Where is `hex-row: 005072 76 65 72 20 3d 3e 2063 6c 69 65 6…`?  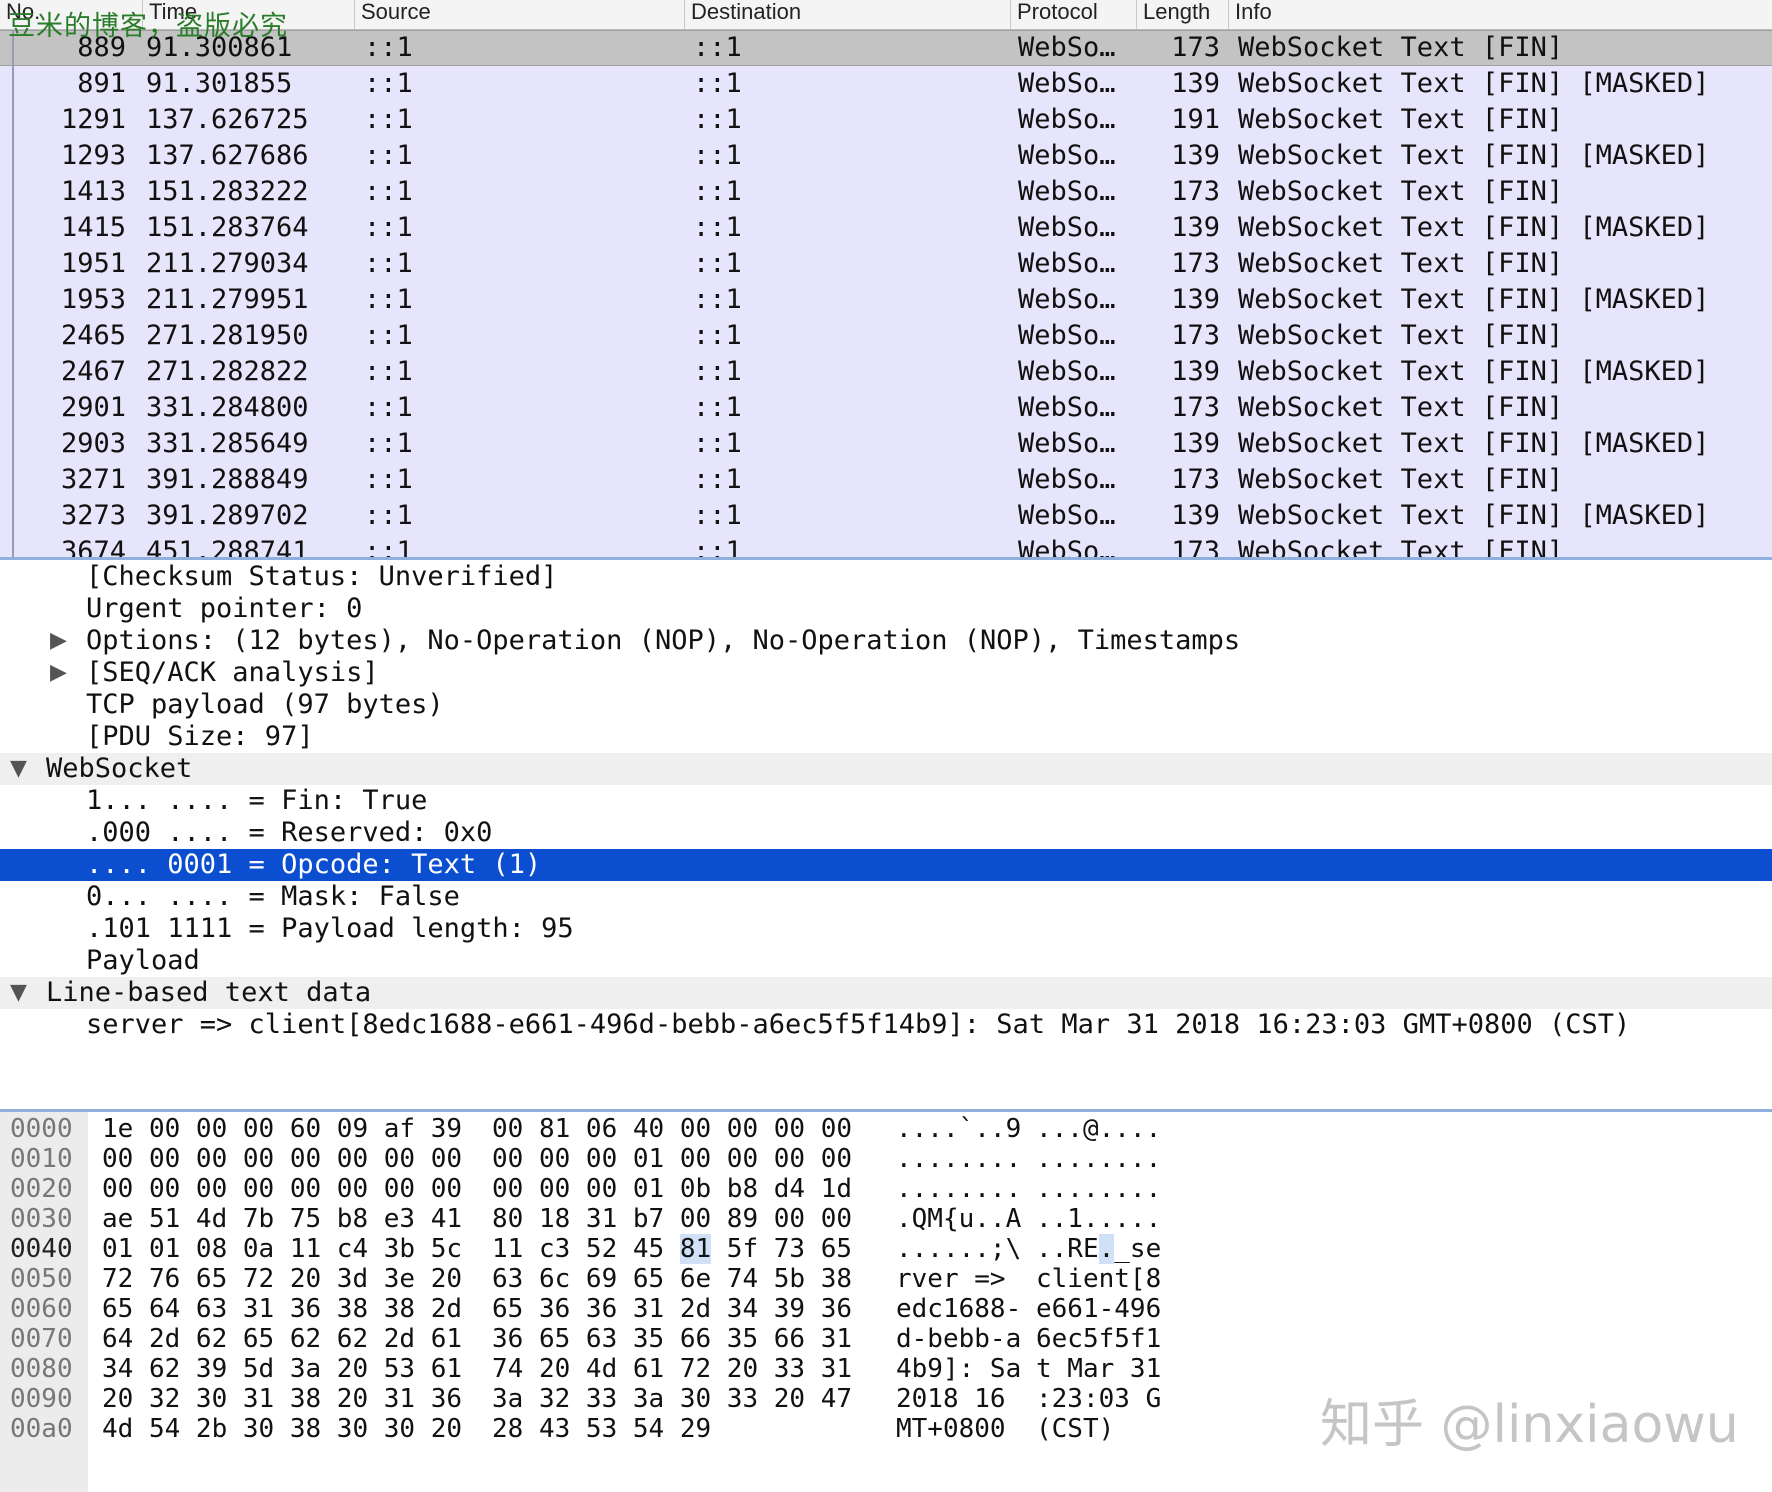
hex-row: 005072 76 65 72 20 3d 3e 2063 6c 69 65 6… is located at coordinates (886, 1279).